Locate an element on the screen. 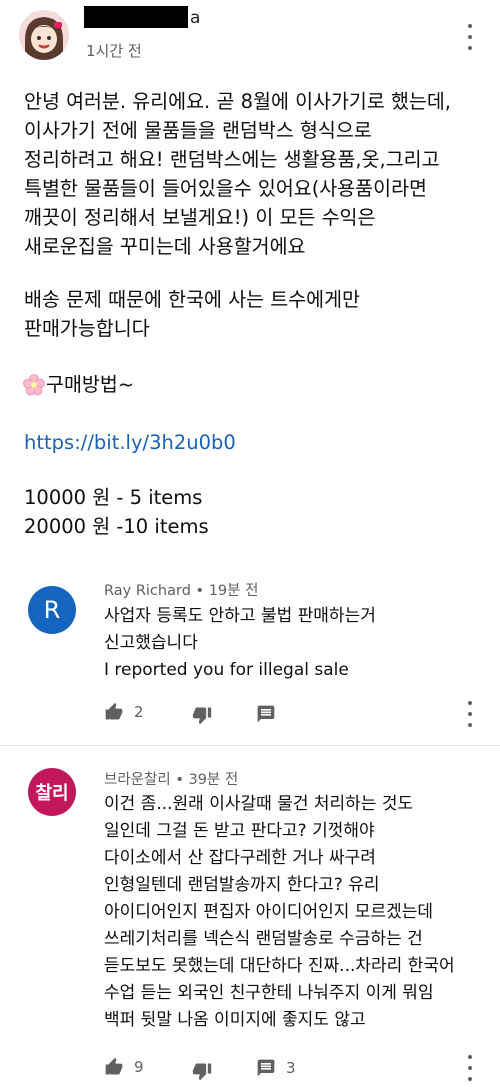 This screenshot has height=1087, width=500. comment-line: 정리하려고 해요! 랜덤박스에는 생활용품,옷,그리고 is located at coordinates (232, 159).